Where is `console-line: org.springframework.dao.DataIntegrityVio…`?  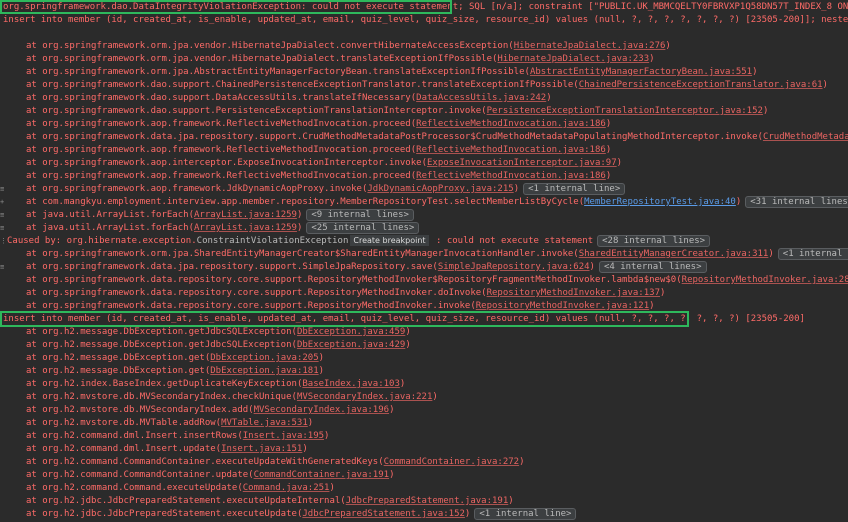
console-line: org.springframework.dao.DataIntegrityVio… is located at coordinates (424, 7).